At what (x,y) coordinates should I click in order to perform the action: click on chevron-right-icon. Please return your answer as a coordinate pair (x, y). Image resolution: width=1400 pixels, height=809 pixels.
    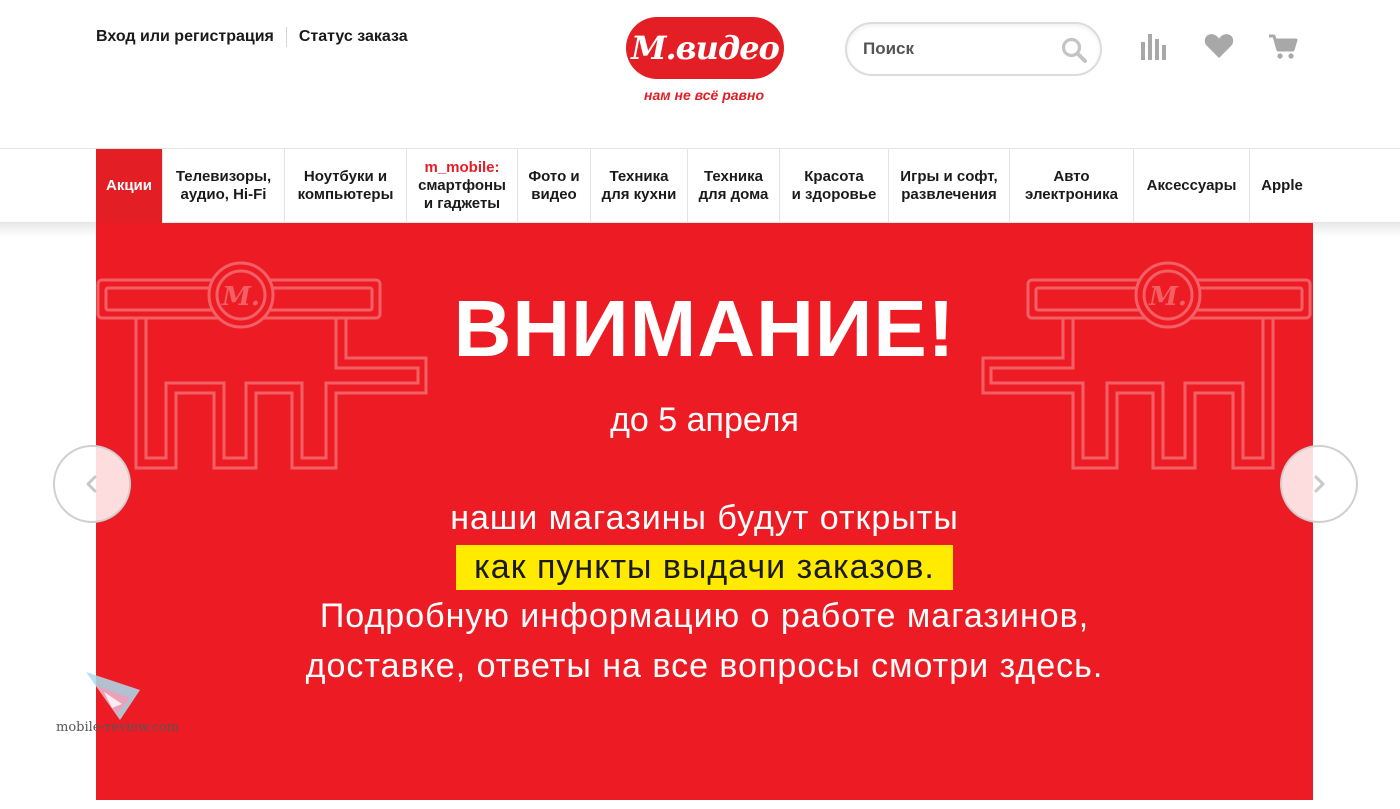
    Looking at the image, I should click on (1319, 484).